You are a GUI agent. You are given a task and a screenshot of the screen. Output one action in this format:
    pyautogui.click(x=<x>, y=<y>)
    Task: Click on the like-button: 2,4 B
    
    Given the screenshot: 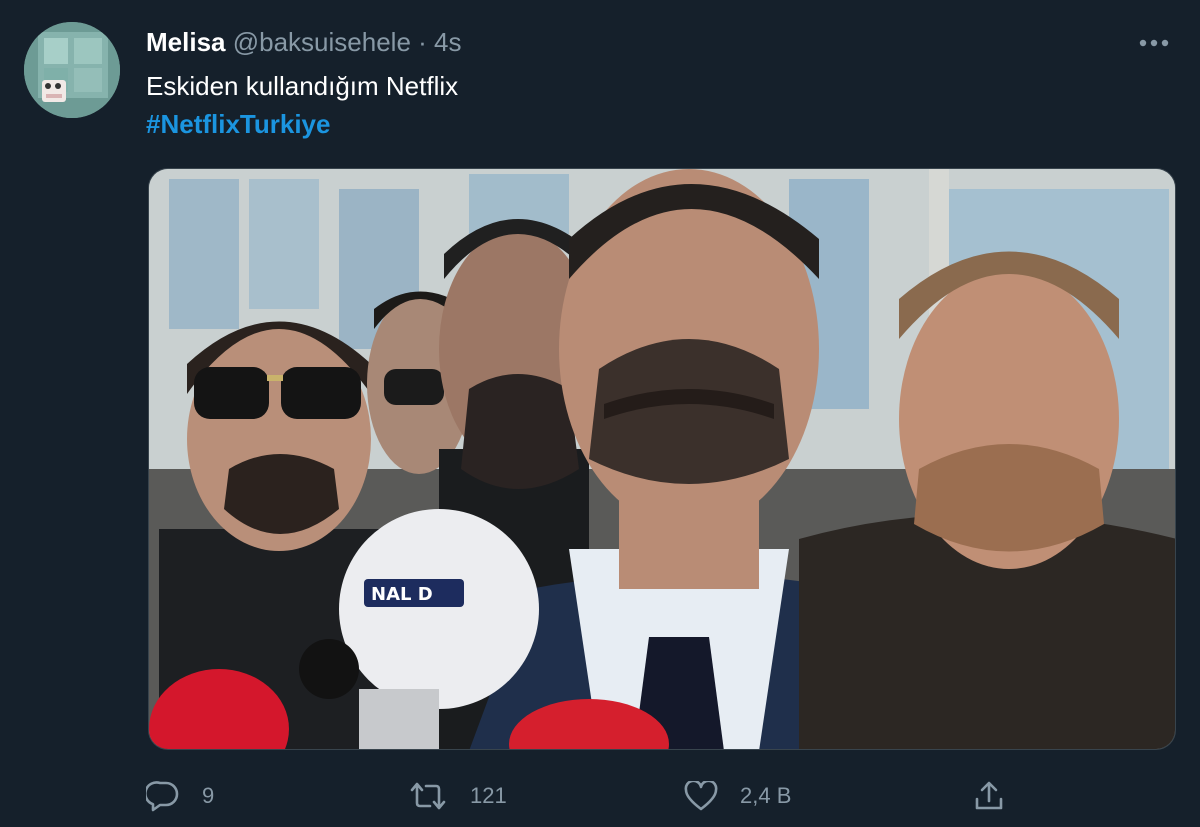 What is the action you would take?
    pyautogui.click(x=737, y=796)
    